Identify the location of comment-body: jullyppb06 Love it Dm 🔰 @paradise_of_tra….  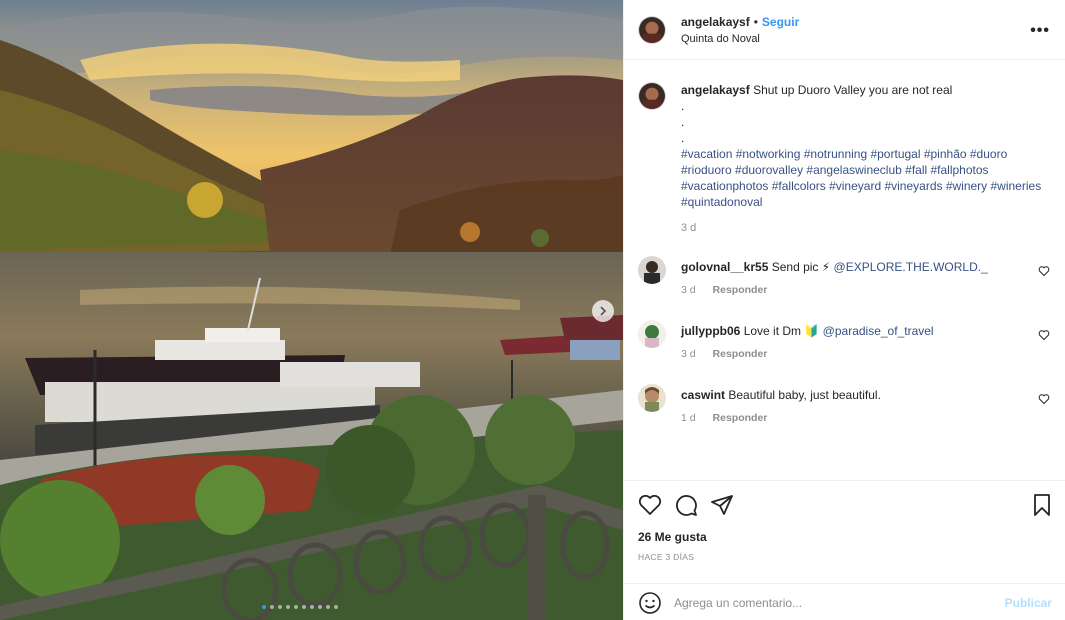
(807, 331).